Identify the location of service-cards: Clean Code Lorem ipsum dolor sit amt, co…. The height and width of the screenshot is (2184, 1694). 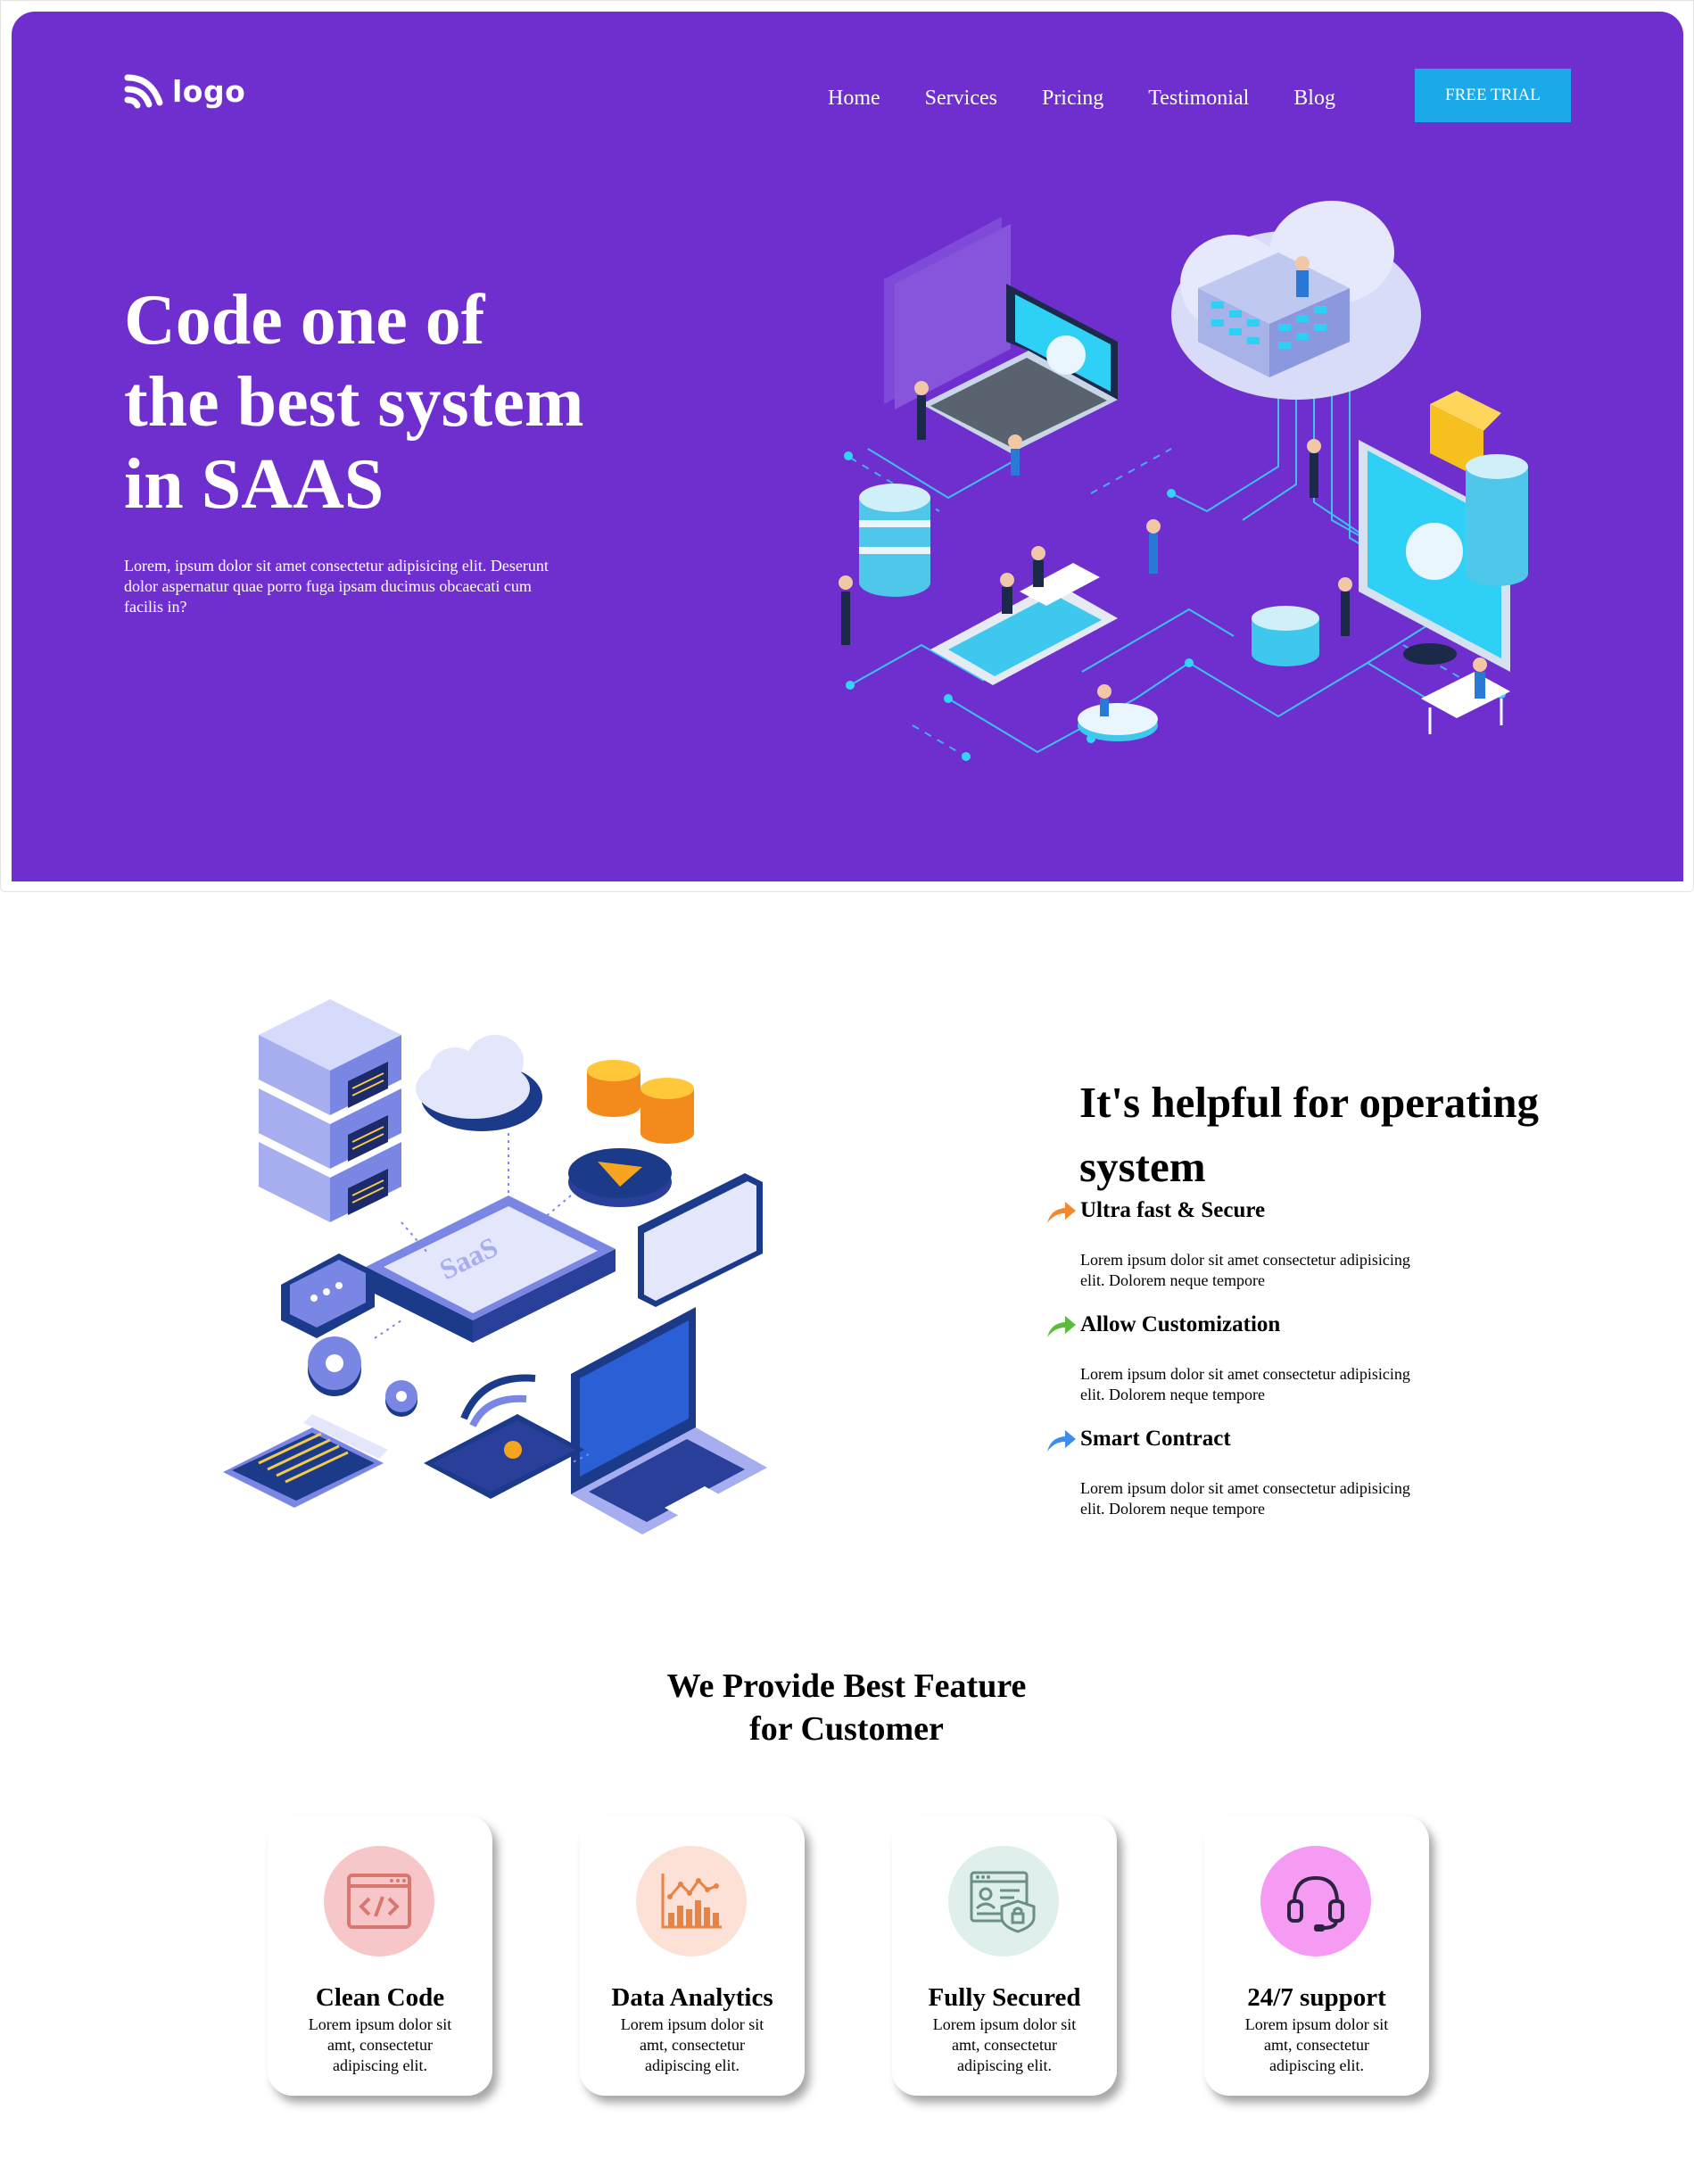
(848, 1956).